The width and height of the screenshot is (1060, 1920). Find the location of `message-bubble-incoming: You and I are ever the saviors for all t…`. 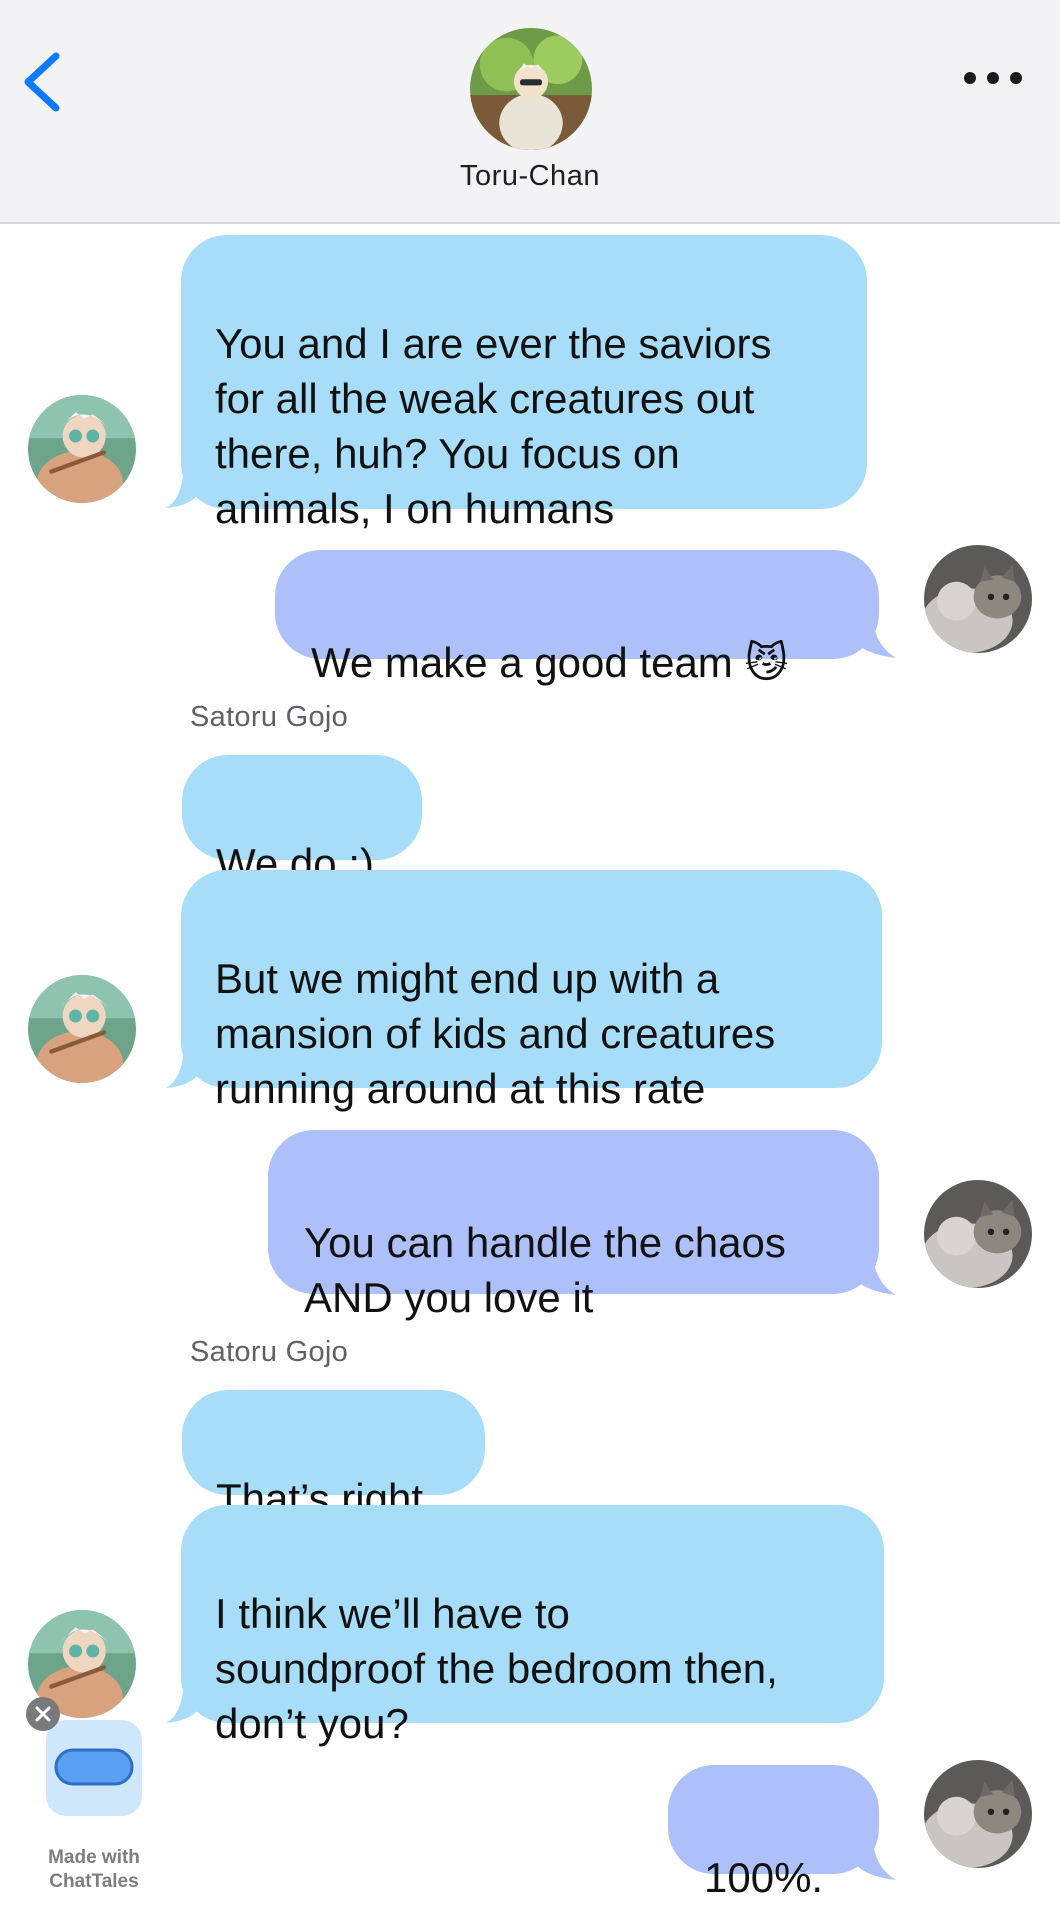

message-bubble-incoming: You and I are ever the saviors for all t… is located at coordinates (524, 383).